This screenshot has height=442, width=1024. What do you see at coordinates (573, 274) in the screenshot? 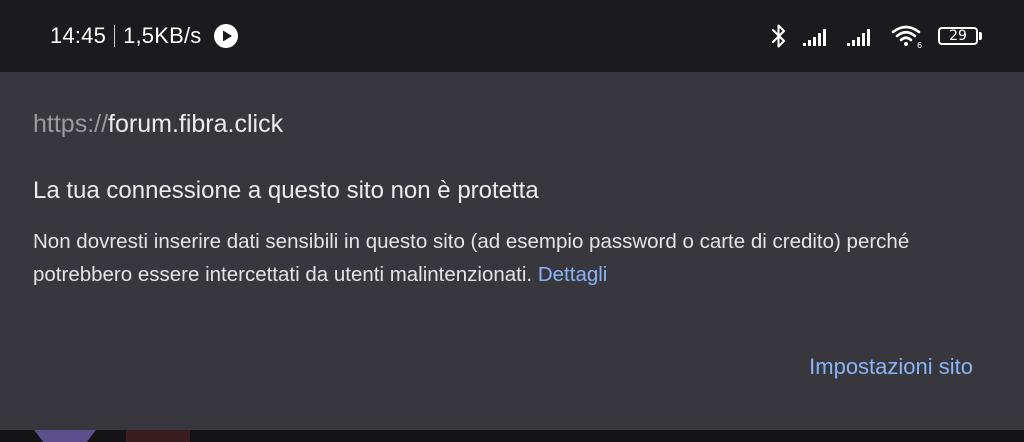
I see `details-link: Dettagli` at bounding box center [573, 274].